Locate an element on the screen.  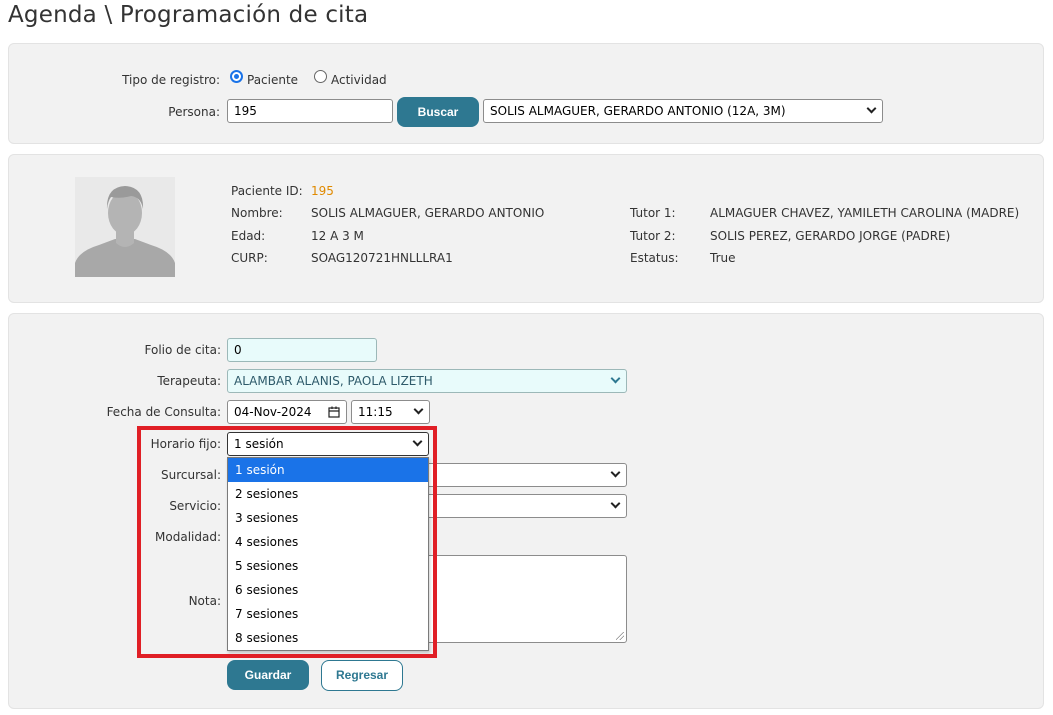
fecha-label: Fecha de Consulta: is located at coordinates (163, 412).